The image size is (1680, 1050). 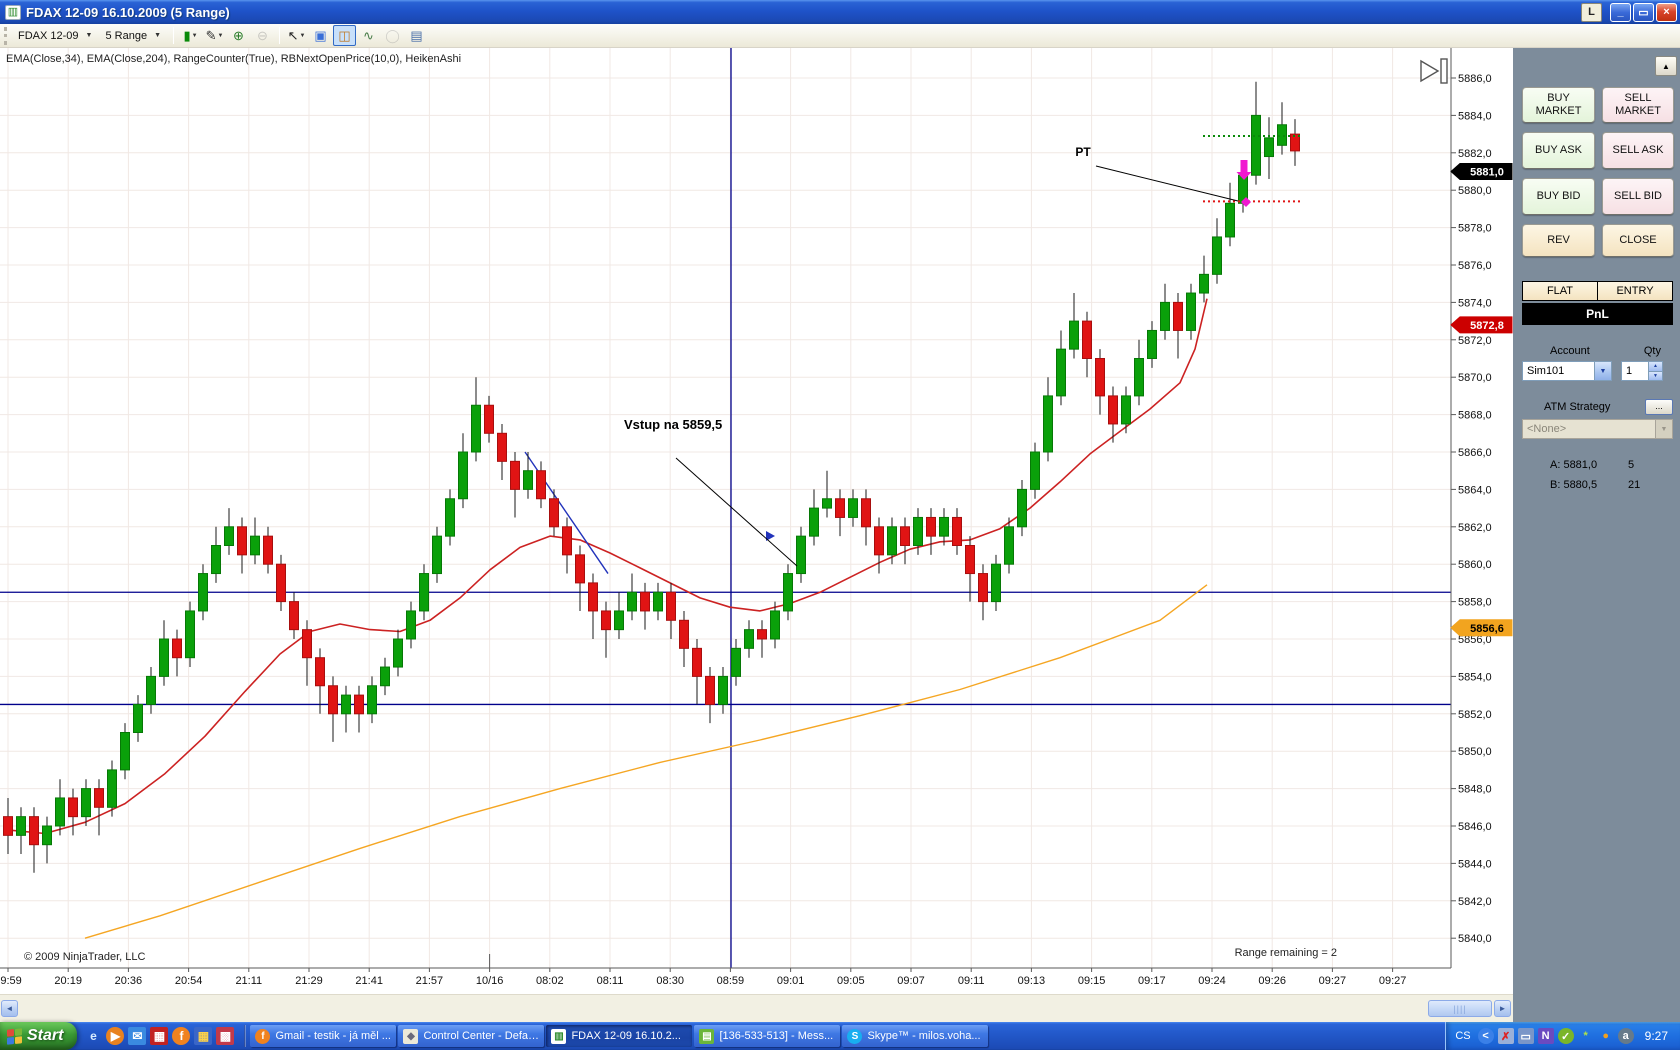 What do you see at coordinates (320, 35) in the screenshot?
I see `data-box-icon: ▣` at bounding box center [320, 35].